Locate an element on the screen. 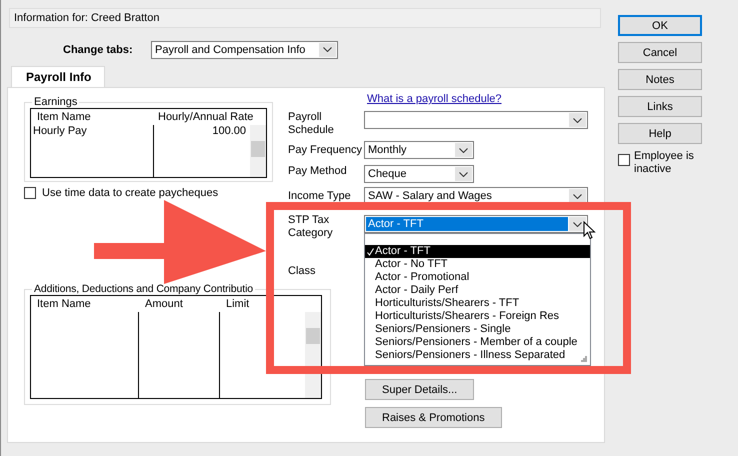 This screenshot has height=456, width=738. checkbox-label: Use time data to create paycheques is located at coordinates (130, 193).